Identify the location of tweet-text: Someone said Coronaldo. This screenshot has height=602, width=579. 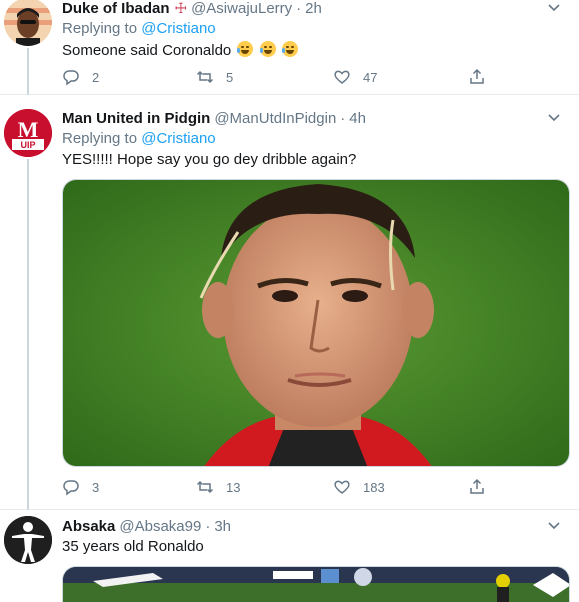
(312, 51).